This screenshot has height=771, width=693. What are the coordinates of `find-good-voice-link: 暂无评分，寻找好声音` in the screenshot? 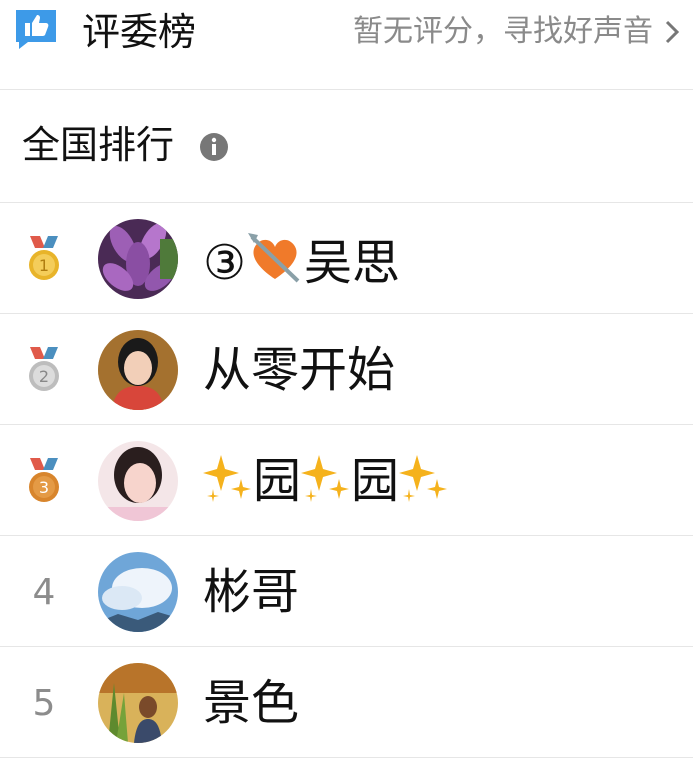 It's located at (518, 32).